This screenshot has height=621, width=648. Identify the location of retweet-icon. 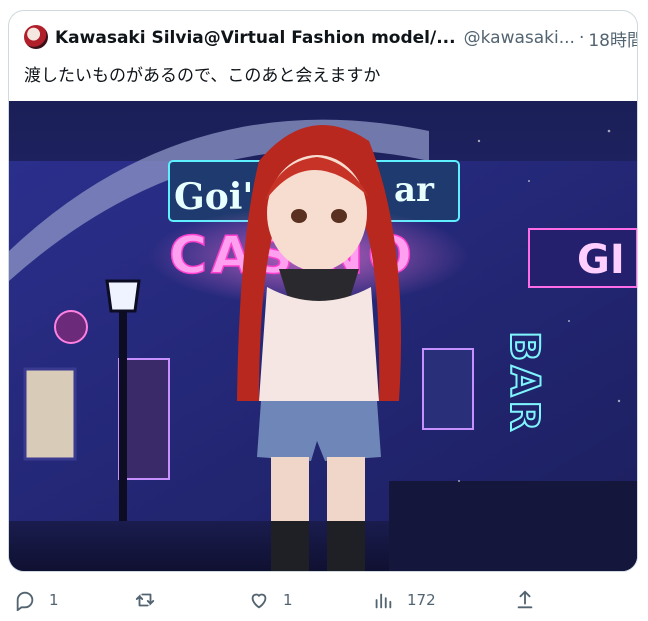
(145, 600).